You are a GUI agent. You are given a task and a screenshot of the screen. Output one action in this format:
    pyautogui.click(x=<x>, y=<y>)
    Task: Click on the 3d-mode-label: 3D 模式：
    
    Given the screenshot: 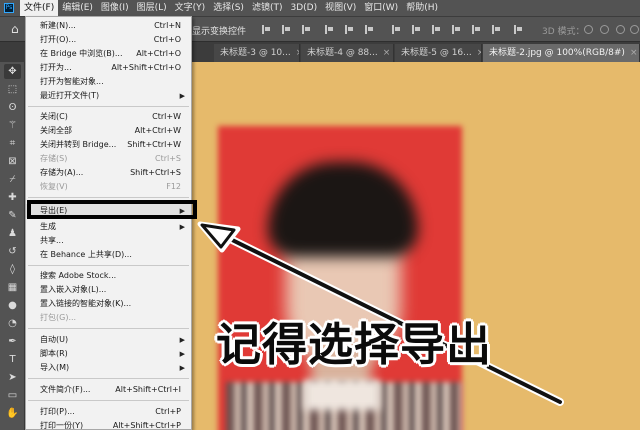 What is the action you would take?
    pyautogui.click(x=563, y=32)
    